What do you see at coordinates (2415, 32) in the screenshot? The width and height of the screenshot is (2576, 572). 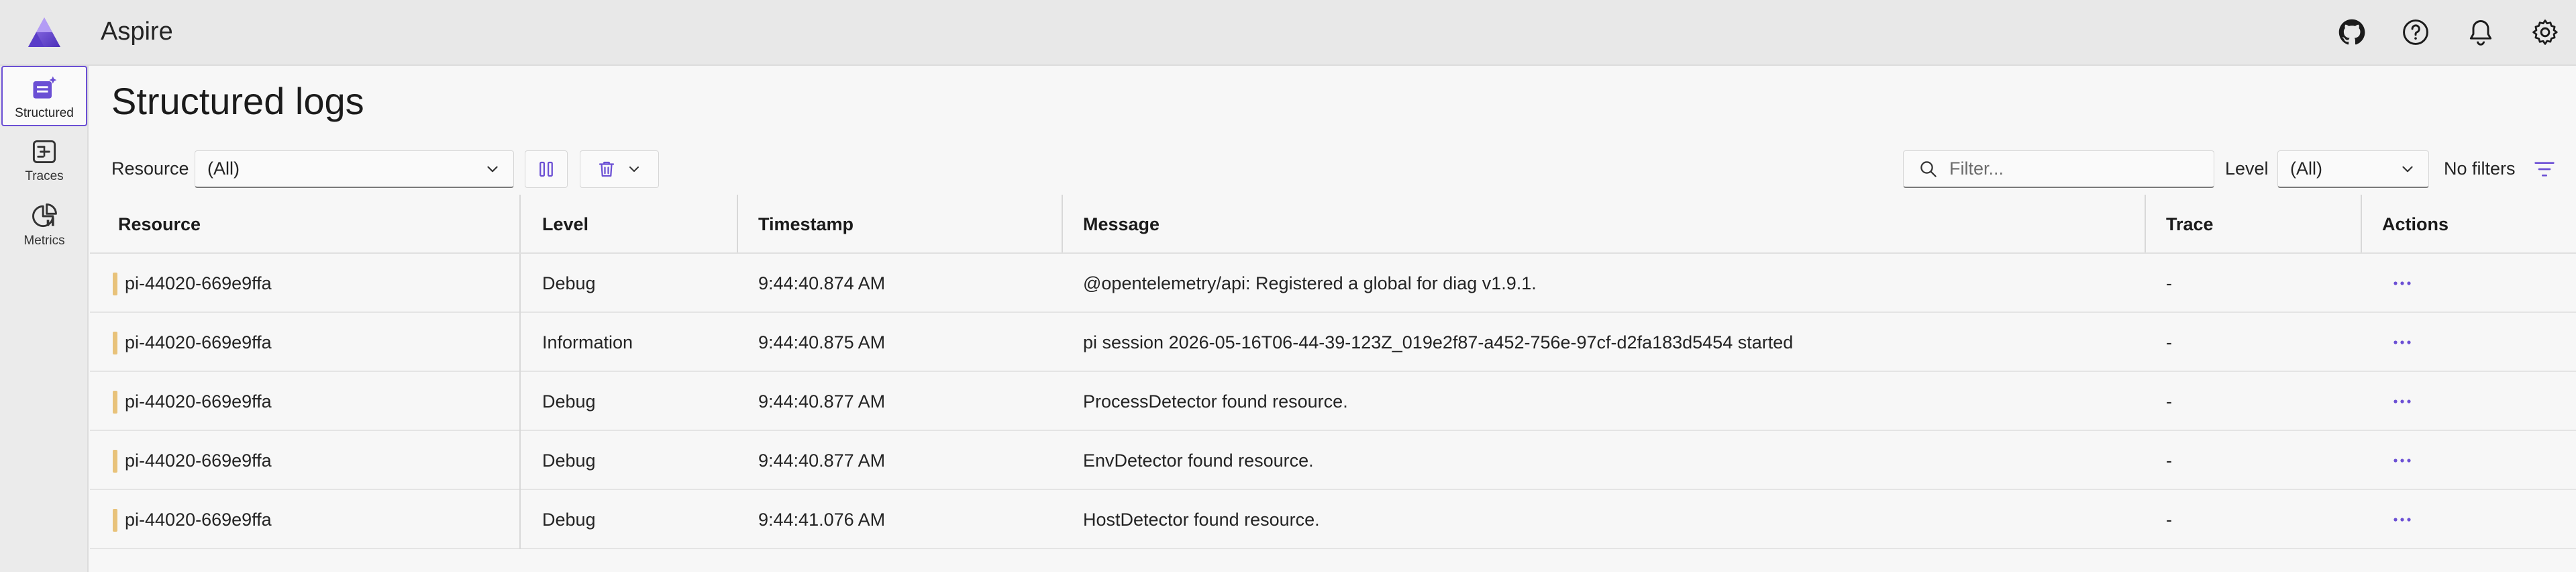 I see `help-icon` at bounding box center [2415, 32].